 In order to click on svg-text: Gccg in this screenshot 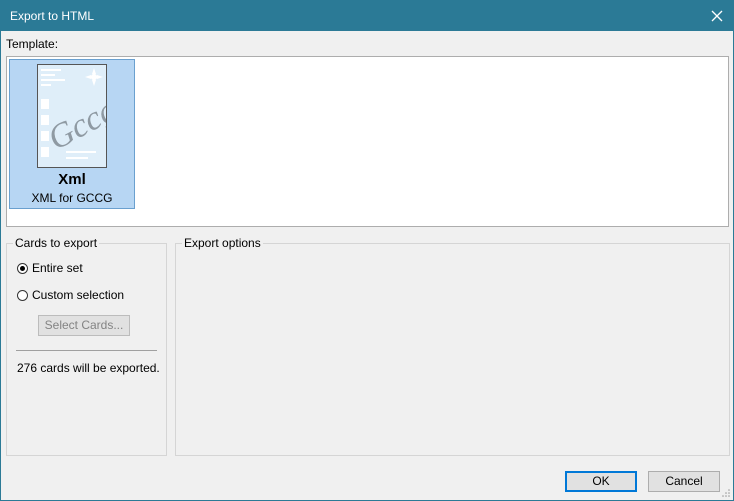, I will do `click(74, 124)`.